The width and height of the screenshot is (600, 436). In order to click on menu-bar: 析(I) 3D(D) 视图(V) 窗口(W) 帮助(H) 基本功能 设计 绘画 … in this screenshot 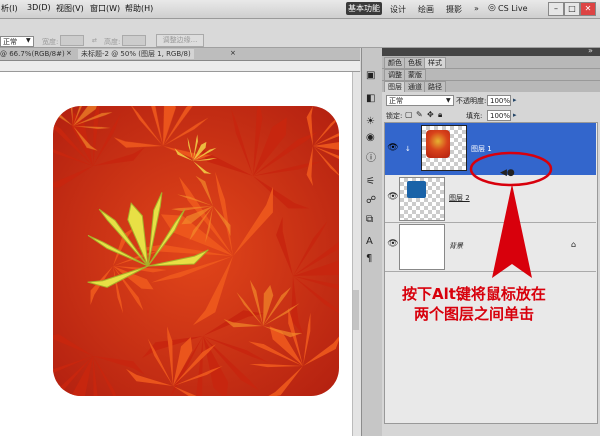, I will do `click(300, 9)`.